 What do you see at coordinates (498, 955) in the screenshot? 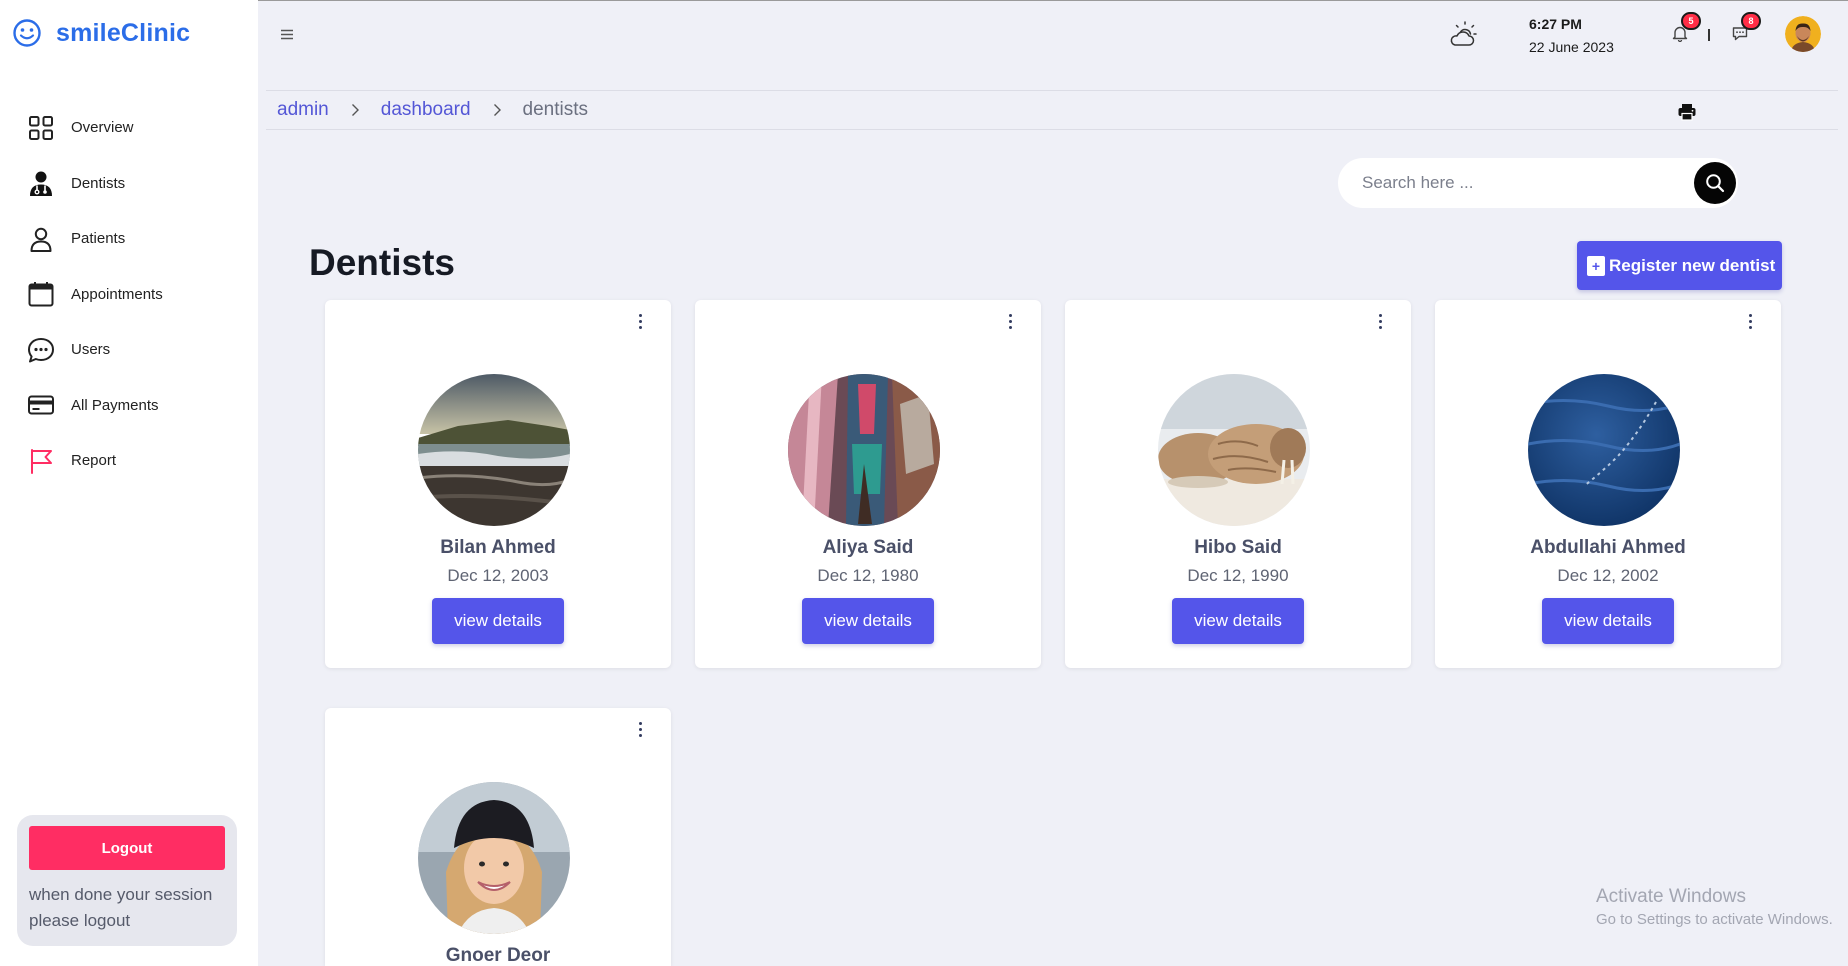
I see `dentist-name: Gnoer Deor` at bounding box center [498, 955].